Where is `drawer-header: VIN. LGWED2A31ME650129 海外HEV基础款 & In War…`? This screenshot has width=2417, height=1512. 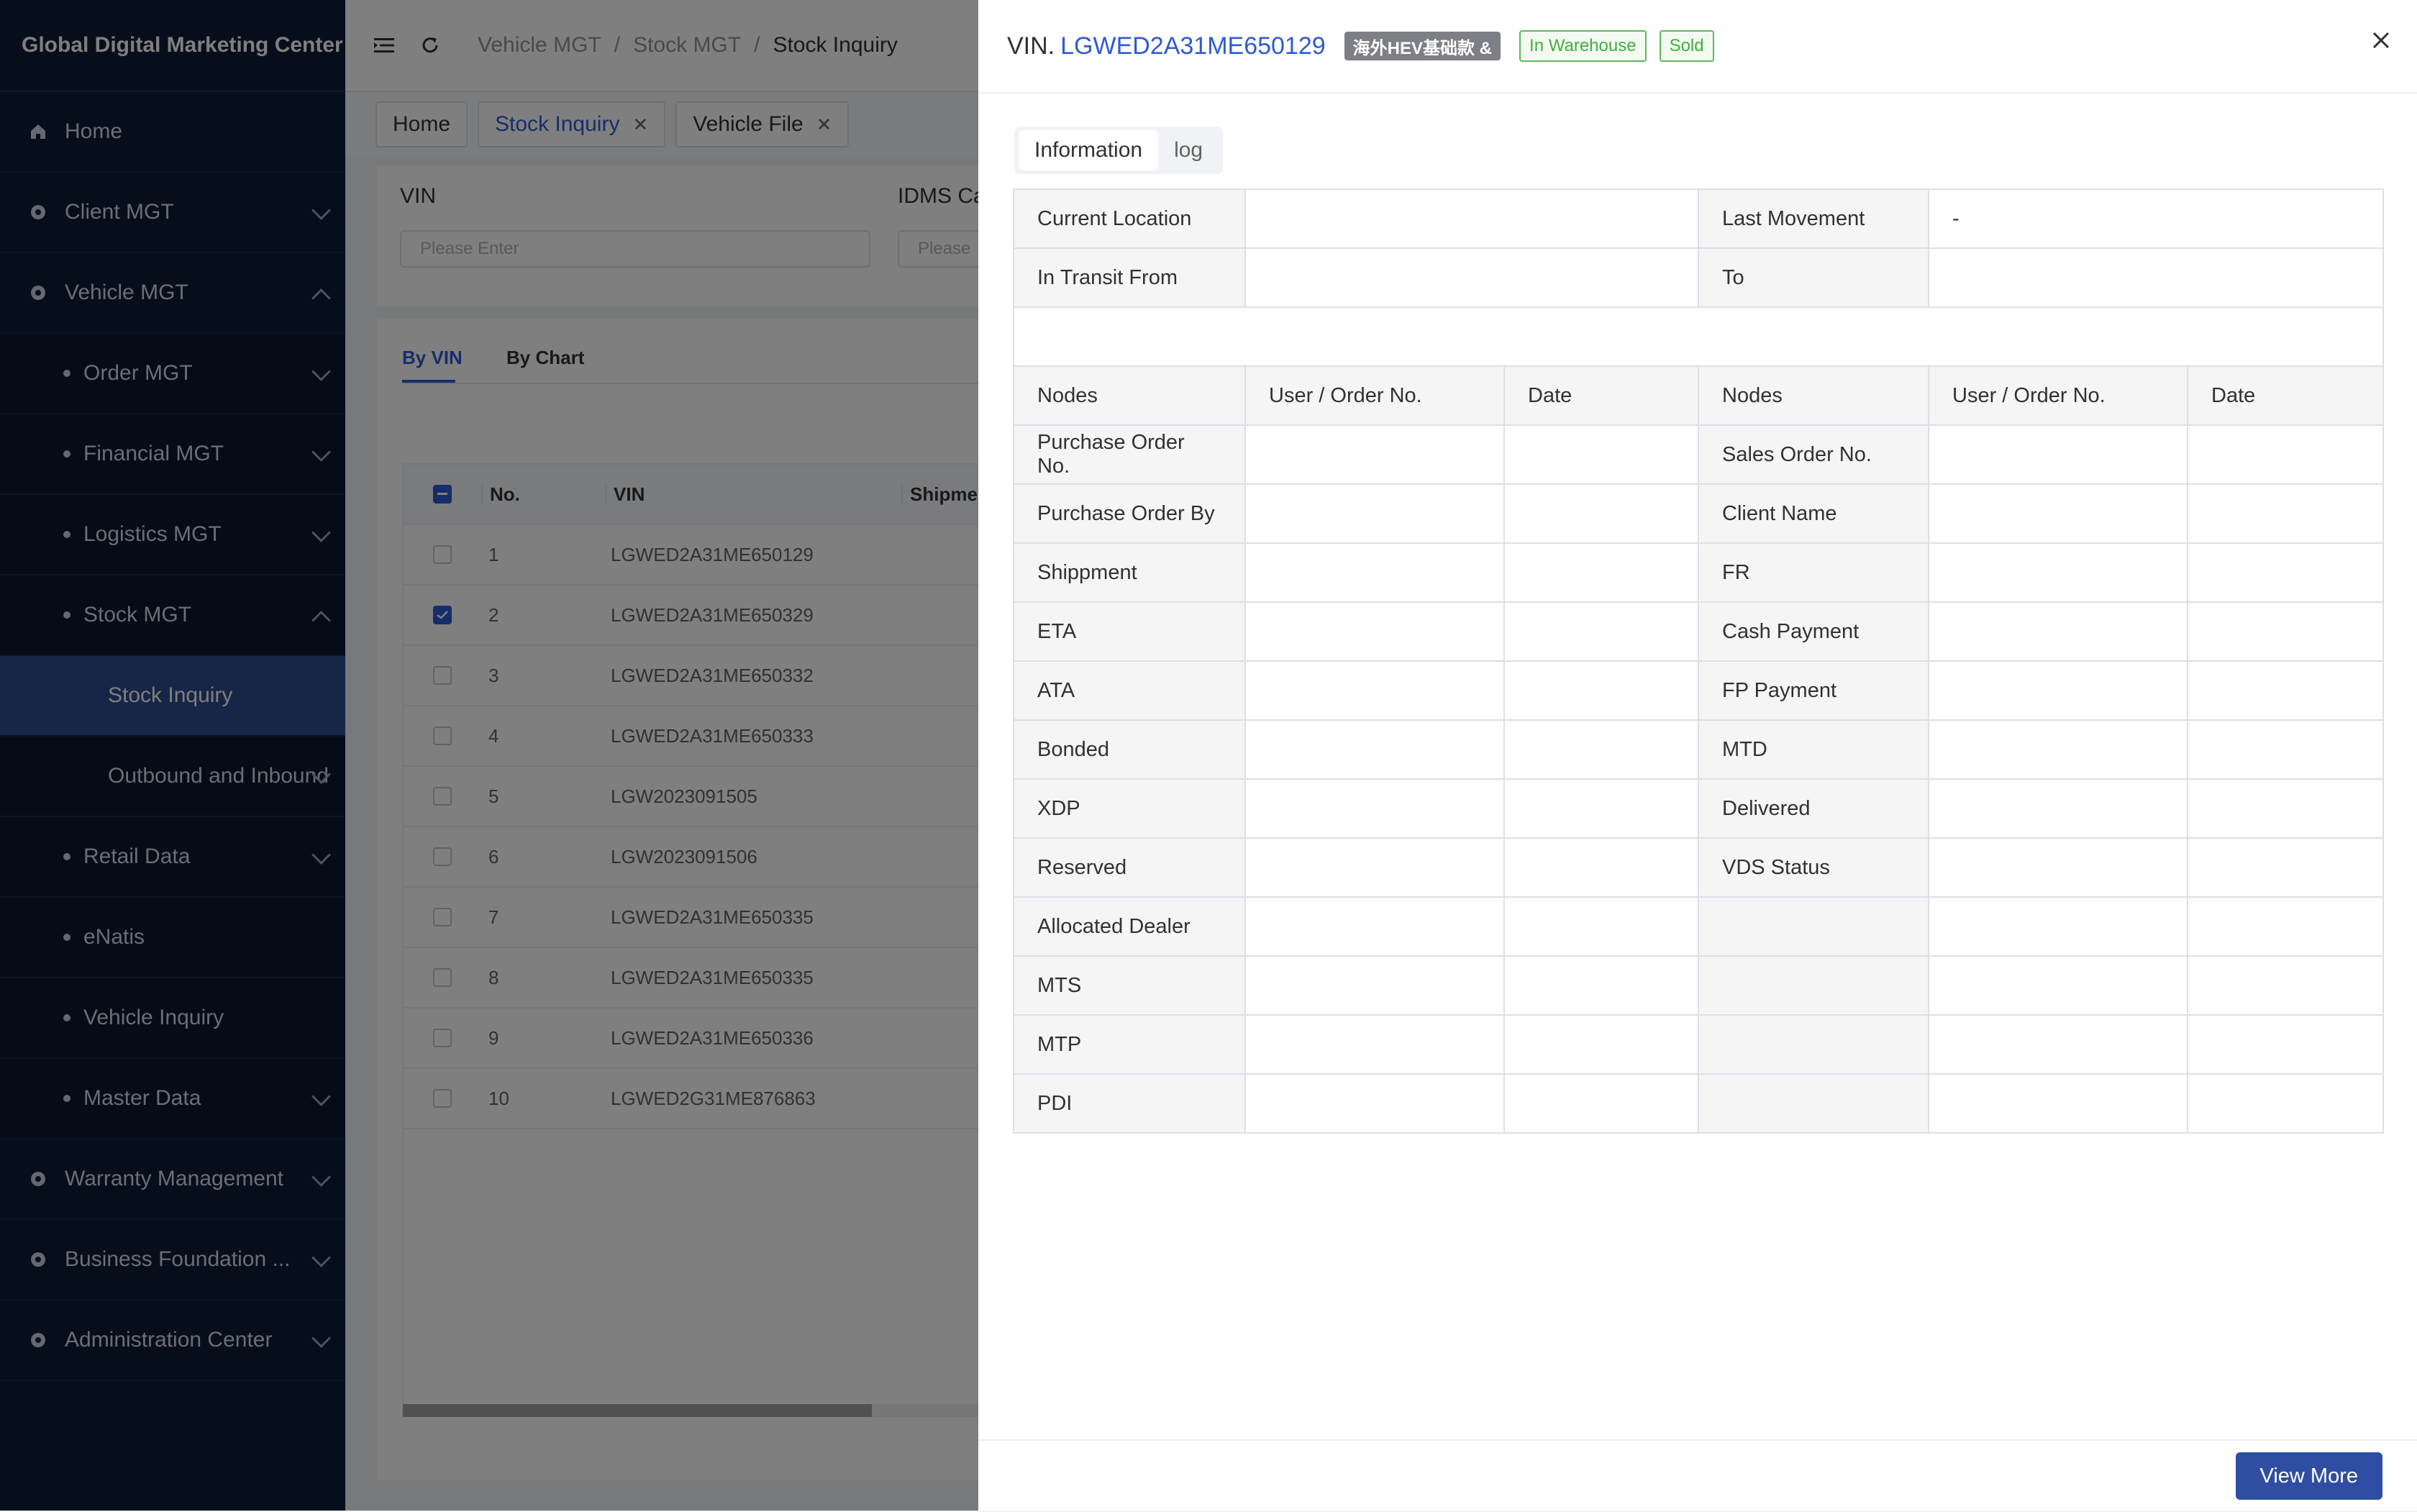 drawer-header: VIN. LGWED2A31ME650129 海外HEV基础款 & In War… is located at coordinates (1698, 47).